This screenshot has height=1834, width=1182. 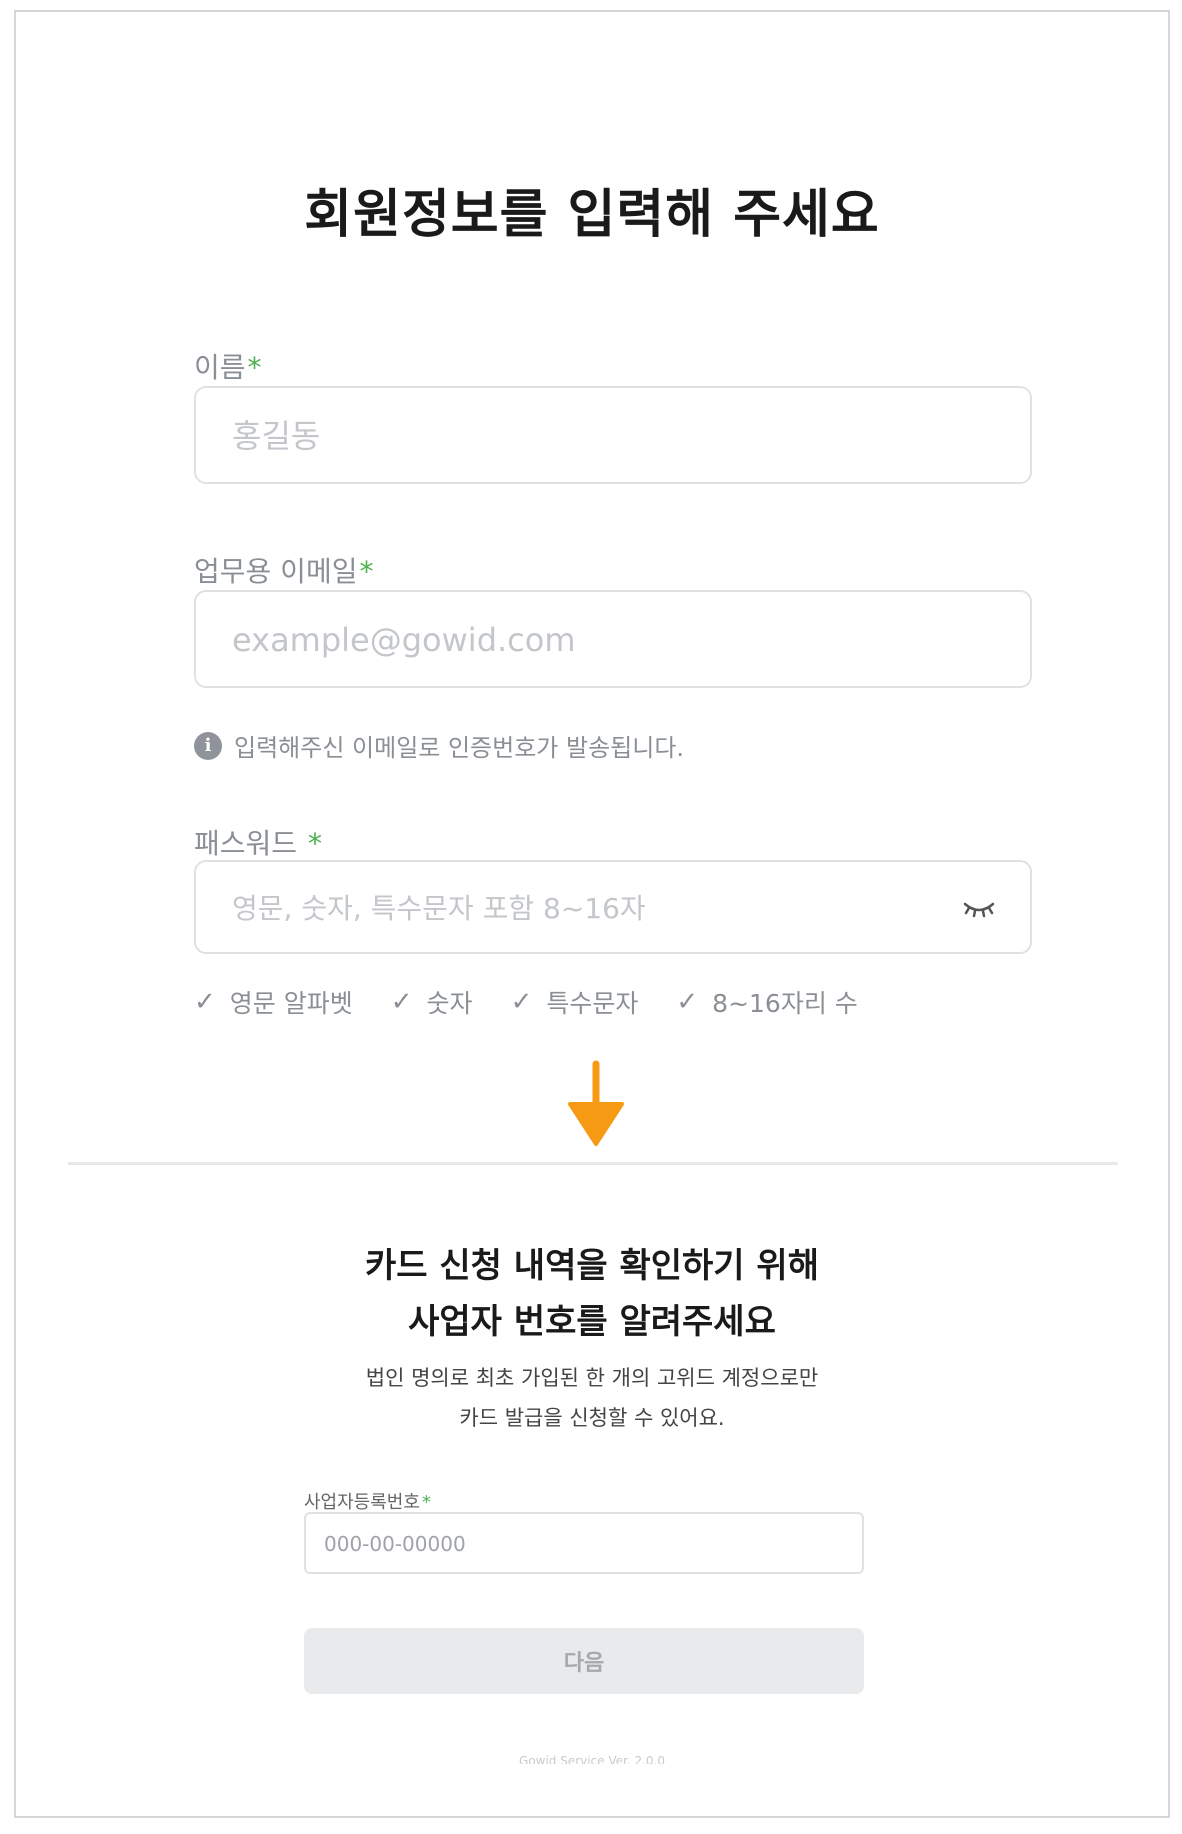 I want to click on business-title-line2: 사업자 번호를 알려주세요, so click(x=592, y=1322).